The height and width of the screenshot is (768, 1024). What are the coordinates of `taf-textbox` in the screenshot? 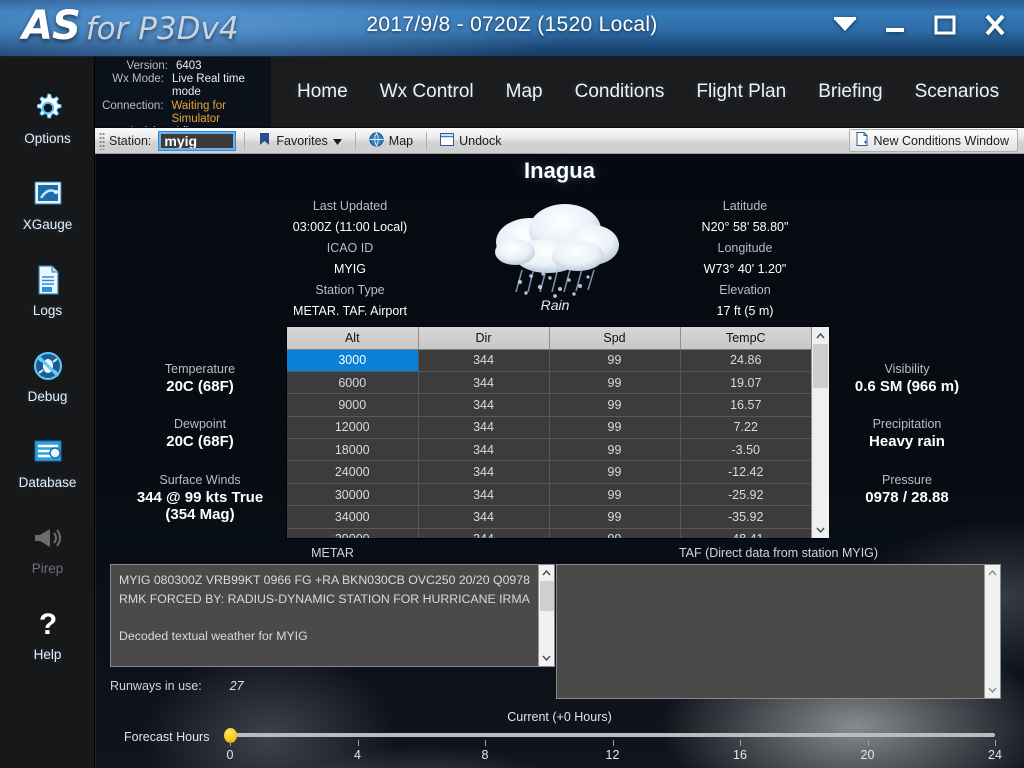 It's located at (778, 631).